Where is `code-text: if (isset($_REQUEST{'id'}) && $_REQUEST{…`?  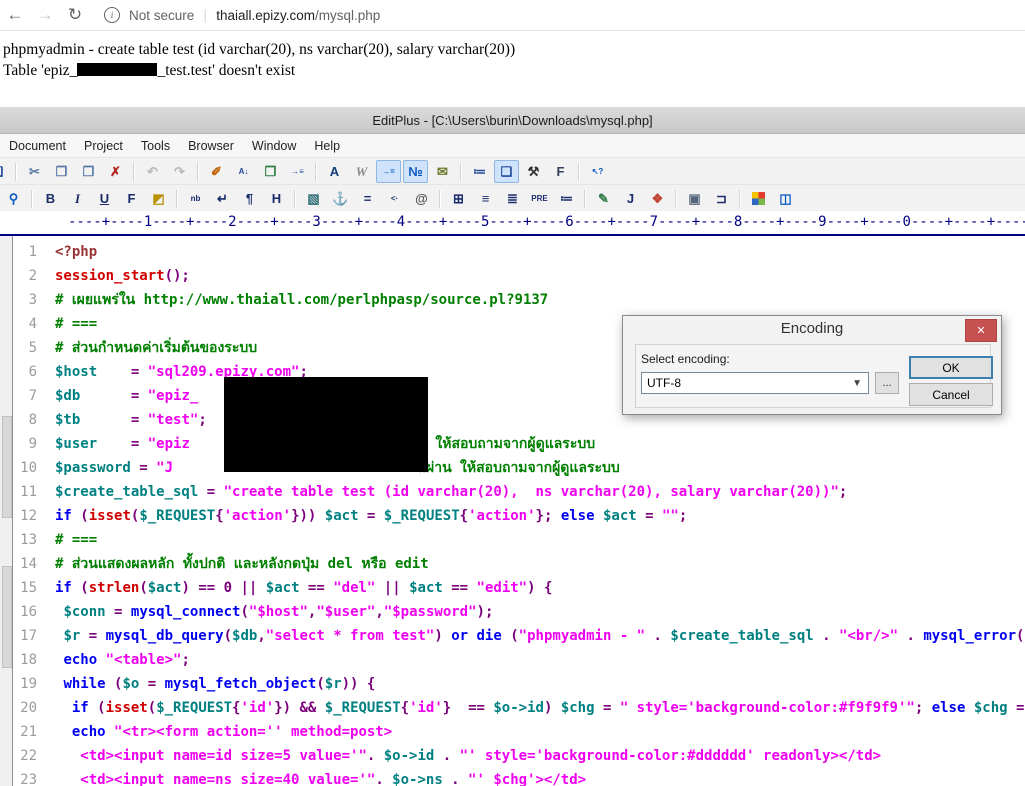 code-text: if (isset($_REQUEST{'id'}) && $_REQUEST{… is located at coordinates (548, 708).